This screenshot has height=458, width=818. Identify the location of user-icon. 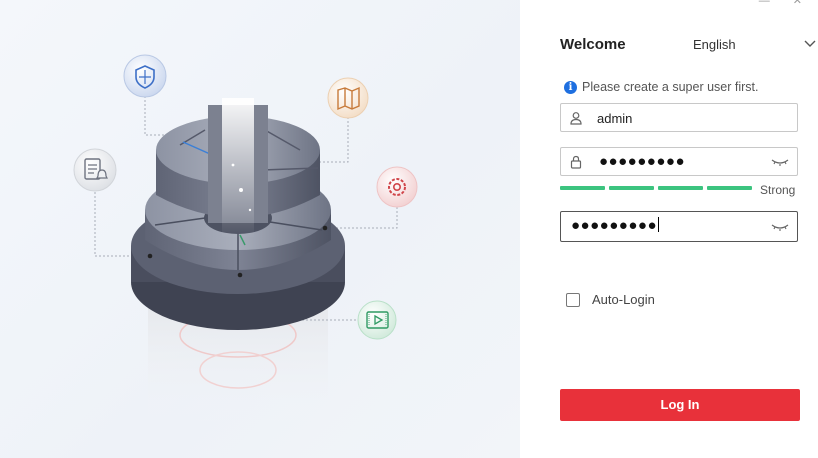
(576, 118).